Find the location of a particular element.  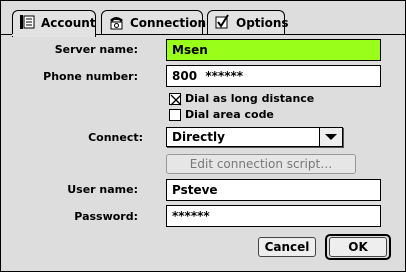

tab-account: Account is located at coordinates (54, 23).